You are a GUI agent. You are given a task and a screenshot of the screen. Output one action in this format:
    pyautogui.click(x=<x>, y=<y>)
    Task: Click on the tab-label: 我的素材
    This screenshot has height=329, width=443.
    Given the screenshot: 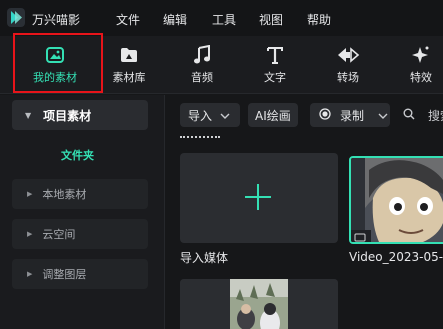 What is the action you would take?
    pyautogui.click(x=55, y=77)
    